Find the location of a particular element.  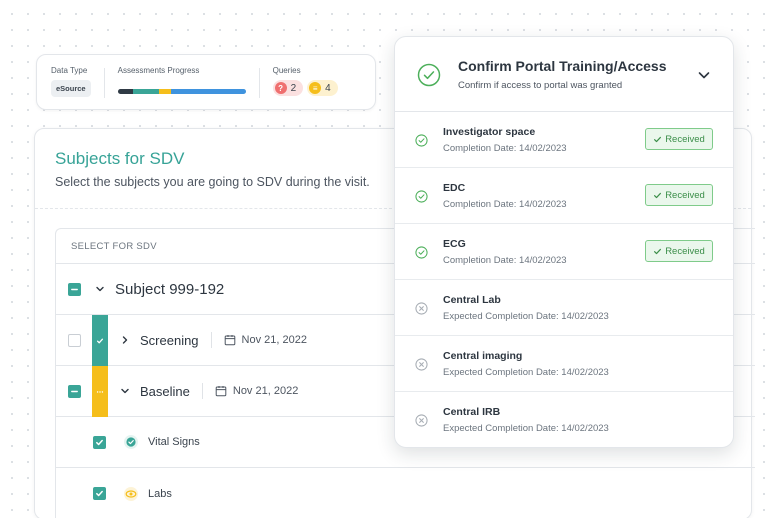

sdv-title: Subjects for SDV is located at coordinates (120, 158).